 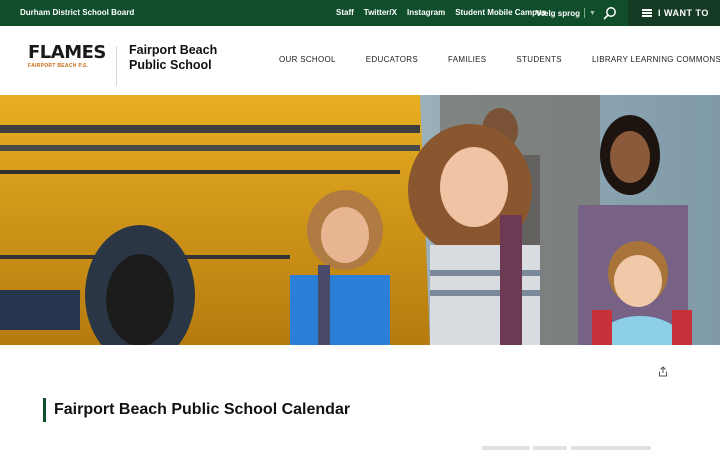 I want to click on logo-wordmark: FLAMES, so click(x=67, y=52).